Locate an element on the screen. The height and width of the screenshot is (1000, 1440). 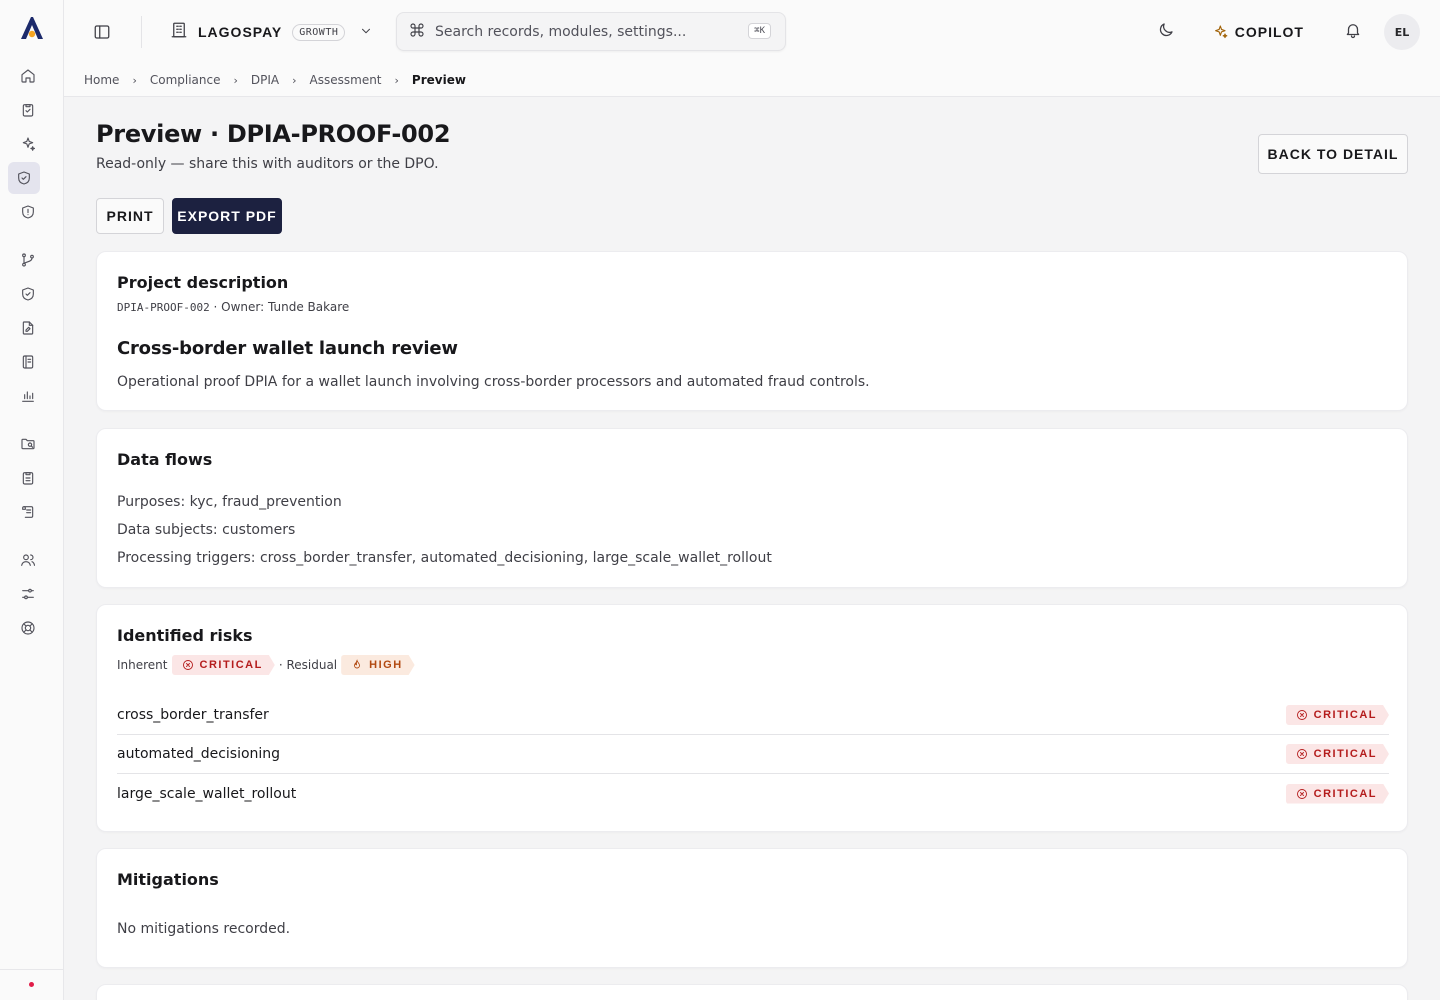
page-title: Preview · DPIA-PROOF-002 is located at coordinates (273, 134).